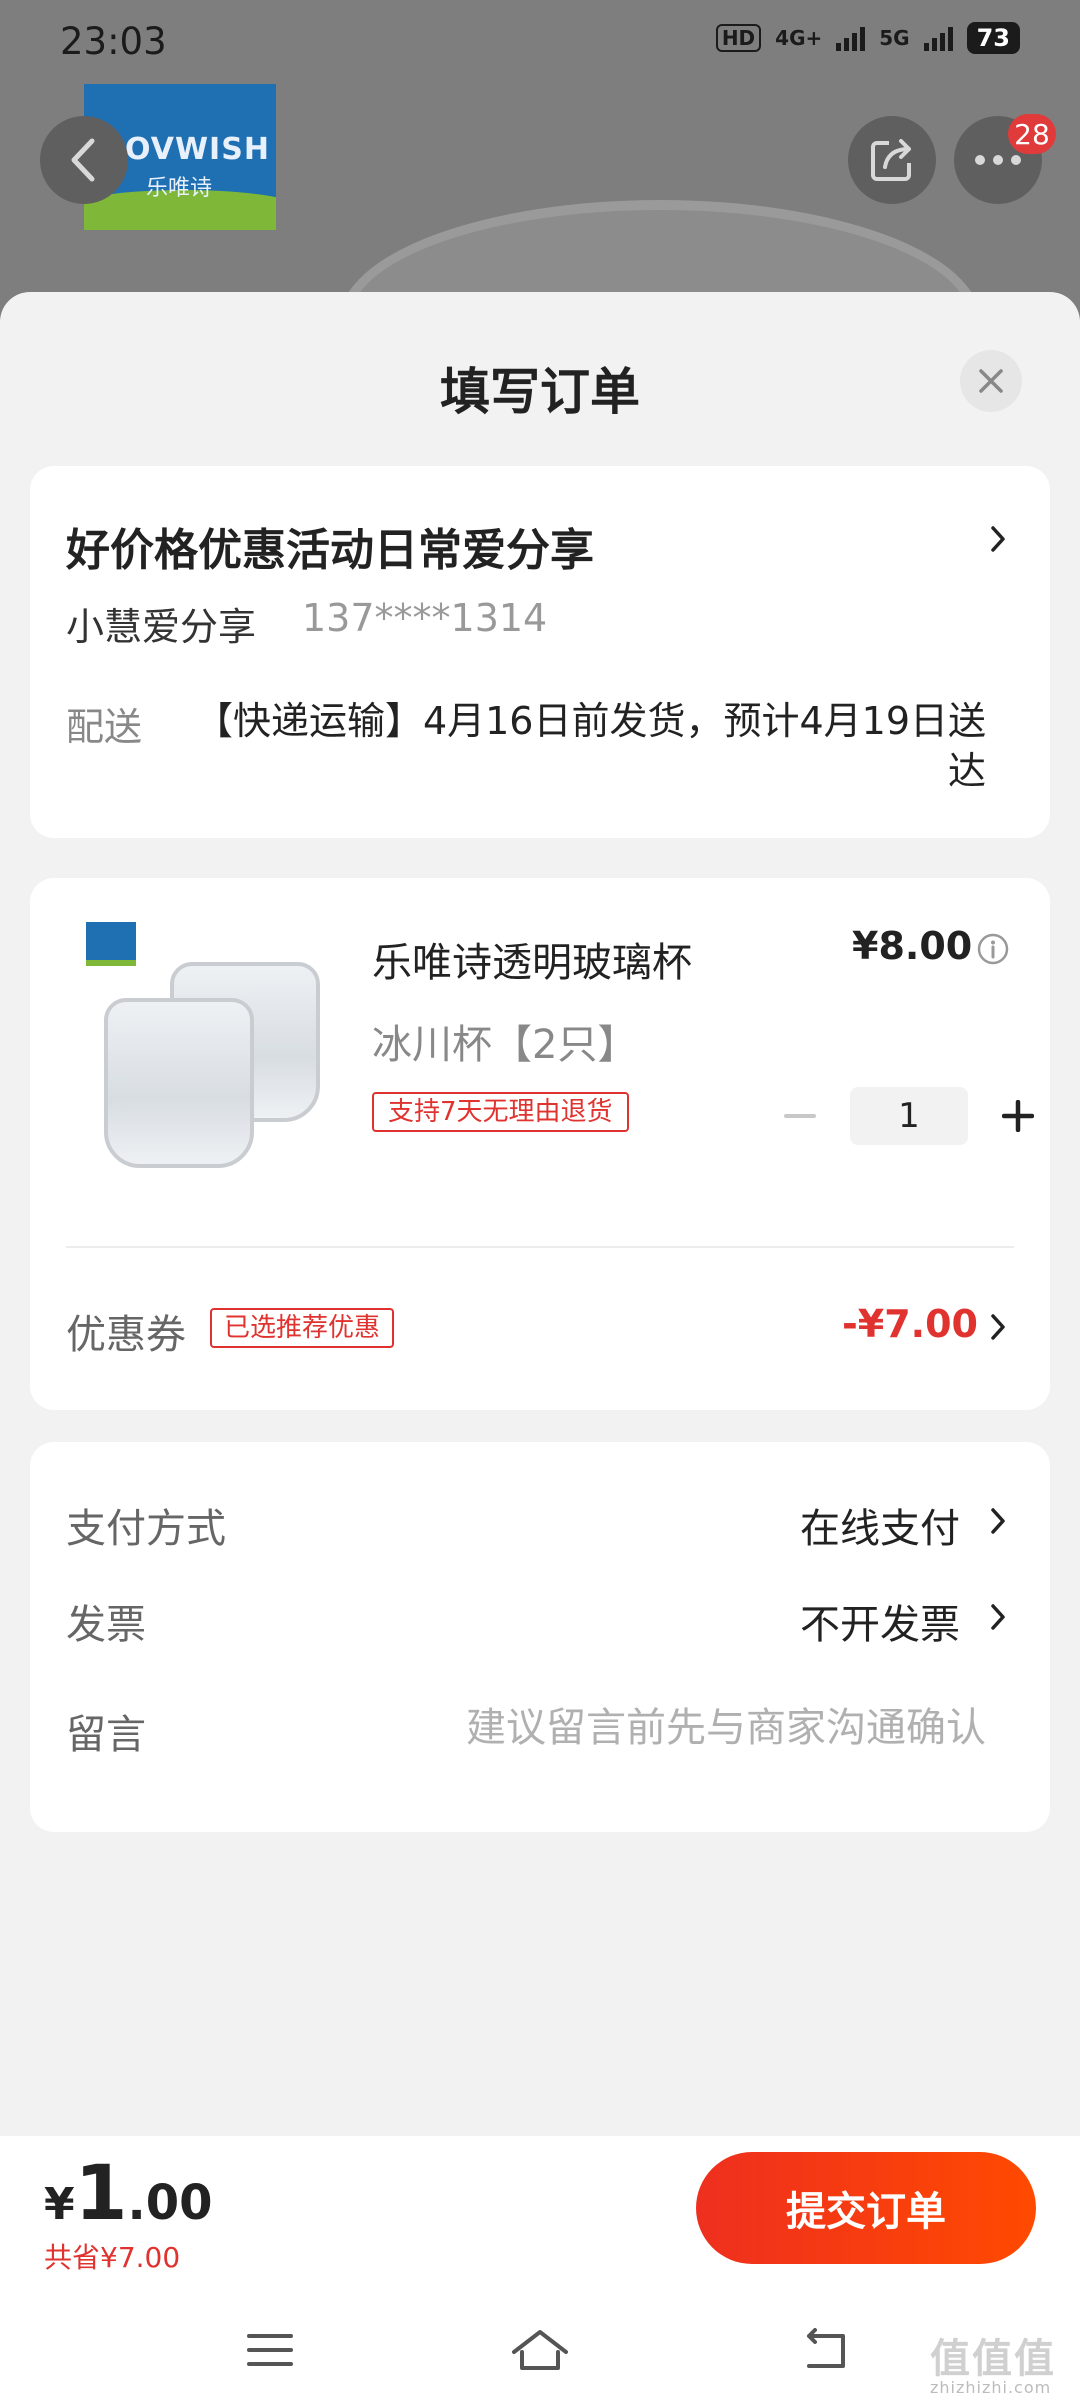 This screenshot has height=2408, width=1080. Describe the element at coordinates (851, 38) in the screenshot. I see `signal-icon` at that location.